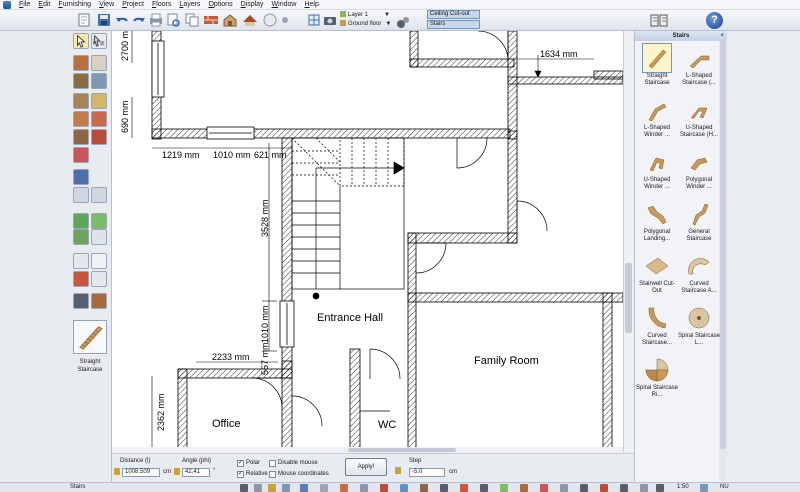  What do you see at coordinates (81, 137) in the screenshot?
I see `chimney-icon` at bounding box center [81, 137].